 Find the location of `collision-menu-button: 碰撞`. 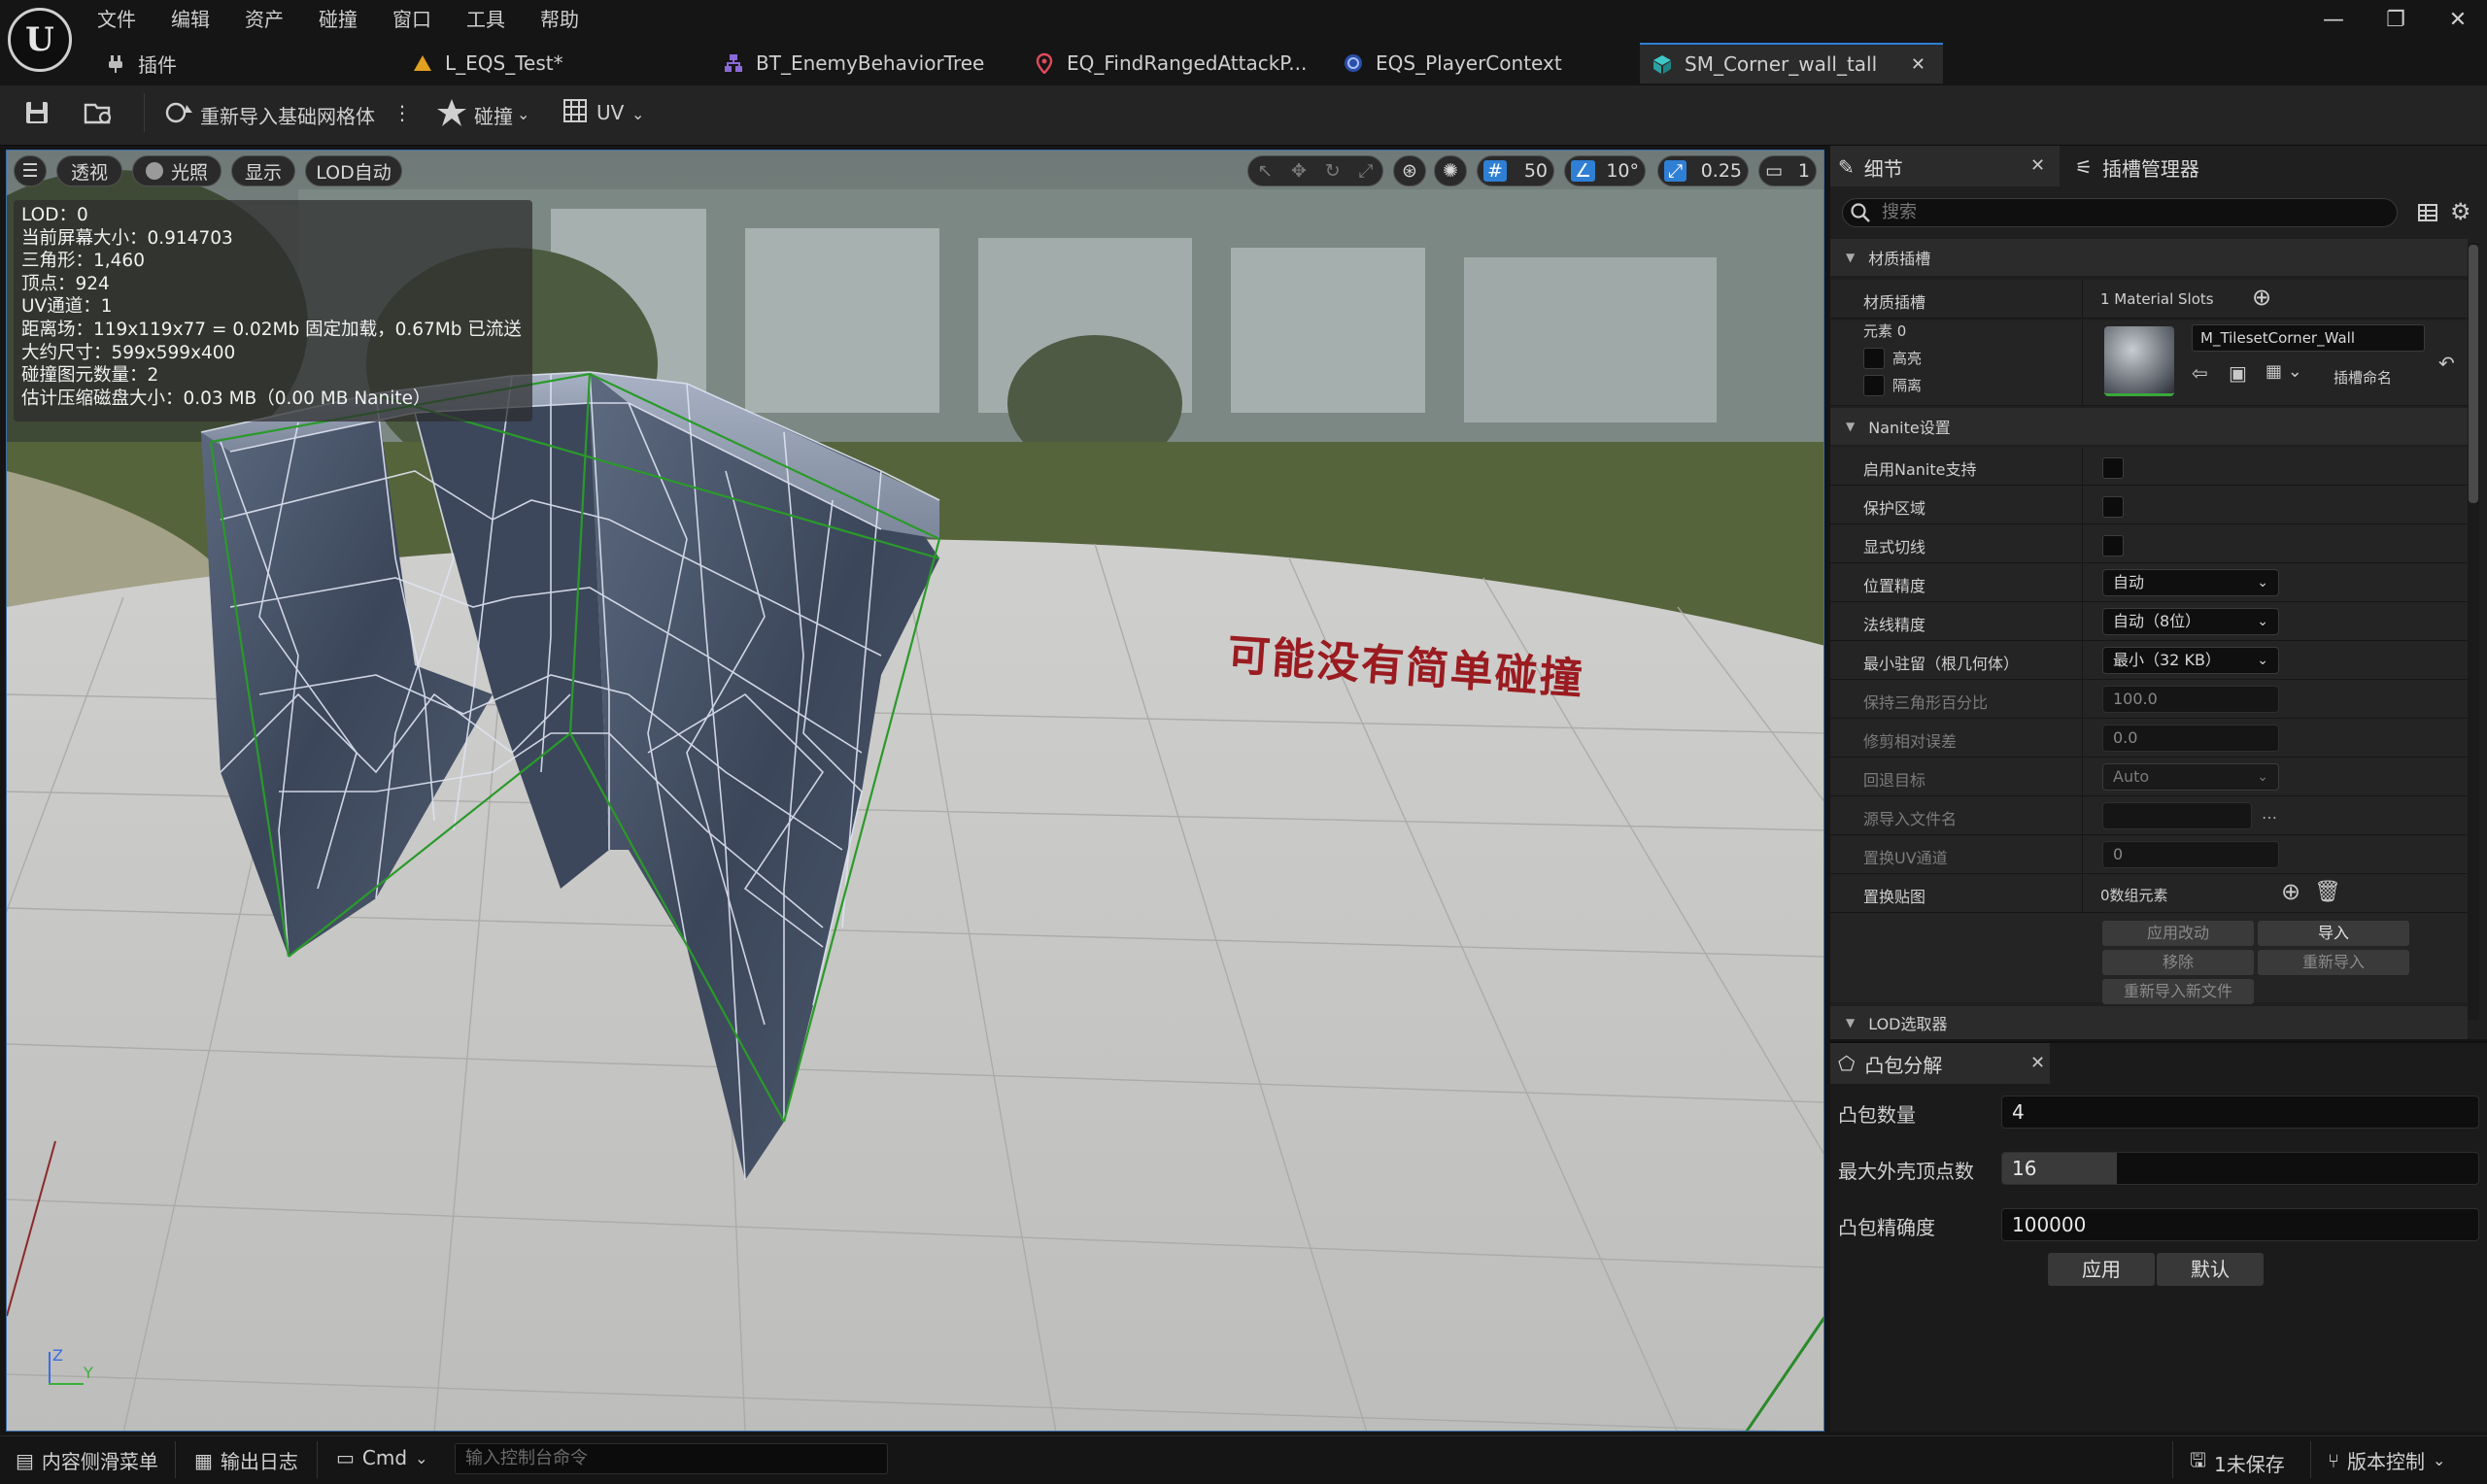

collision-menu-button: 碰撞 is located at coordinates (493, 115).